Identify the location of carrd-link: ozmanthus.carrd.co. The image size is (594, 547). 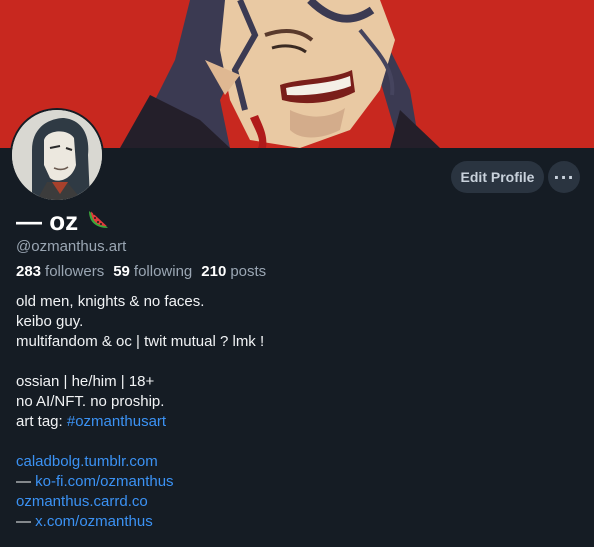
(82, 501).